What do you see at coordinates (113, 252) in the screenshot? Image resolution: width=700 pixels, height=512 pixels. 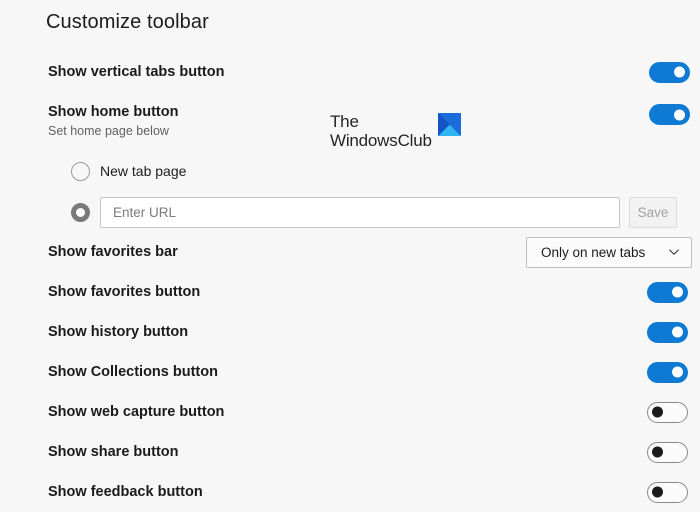 I see `label-favorites-bar: Show favorites bar` at bounding box center [113, 252].